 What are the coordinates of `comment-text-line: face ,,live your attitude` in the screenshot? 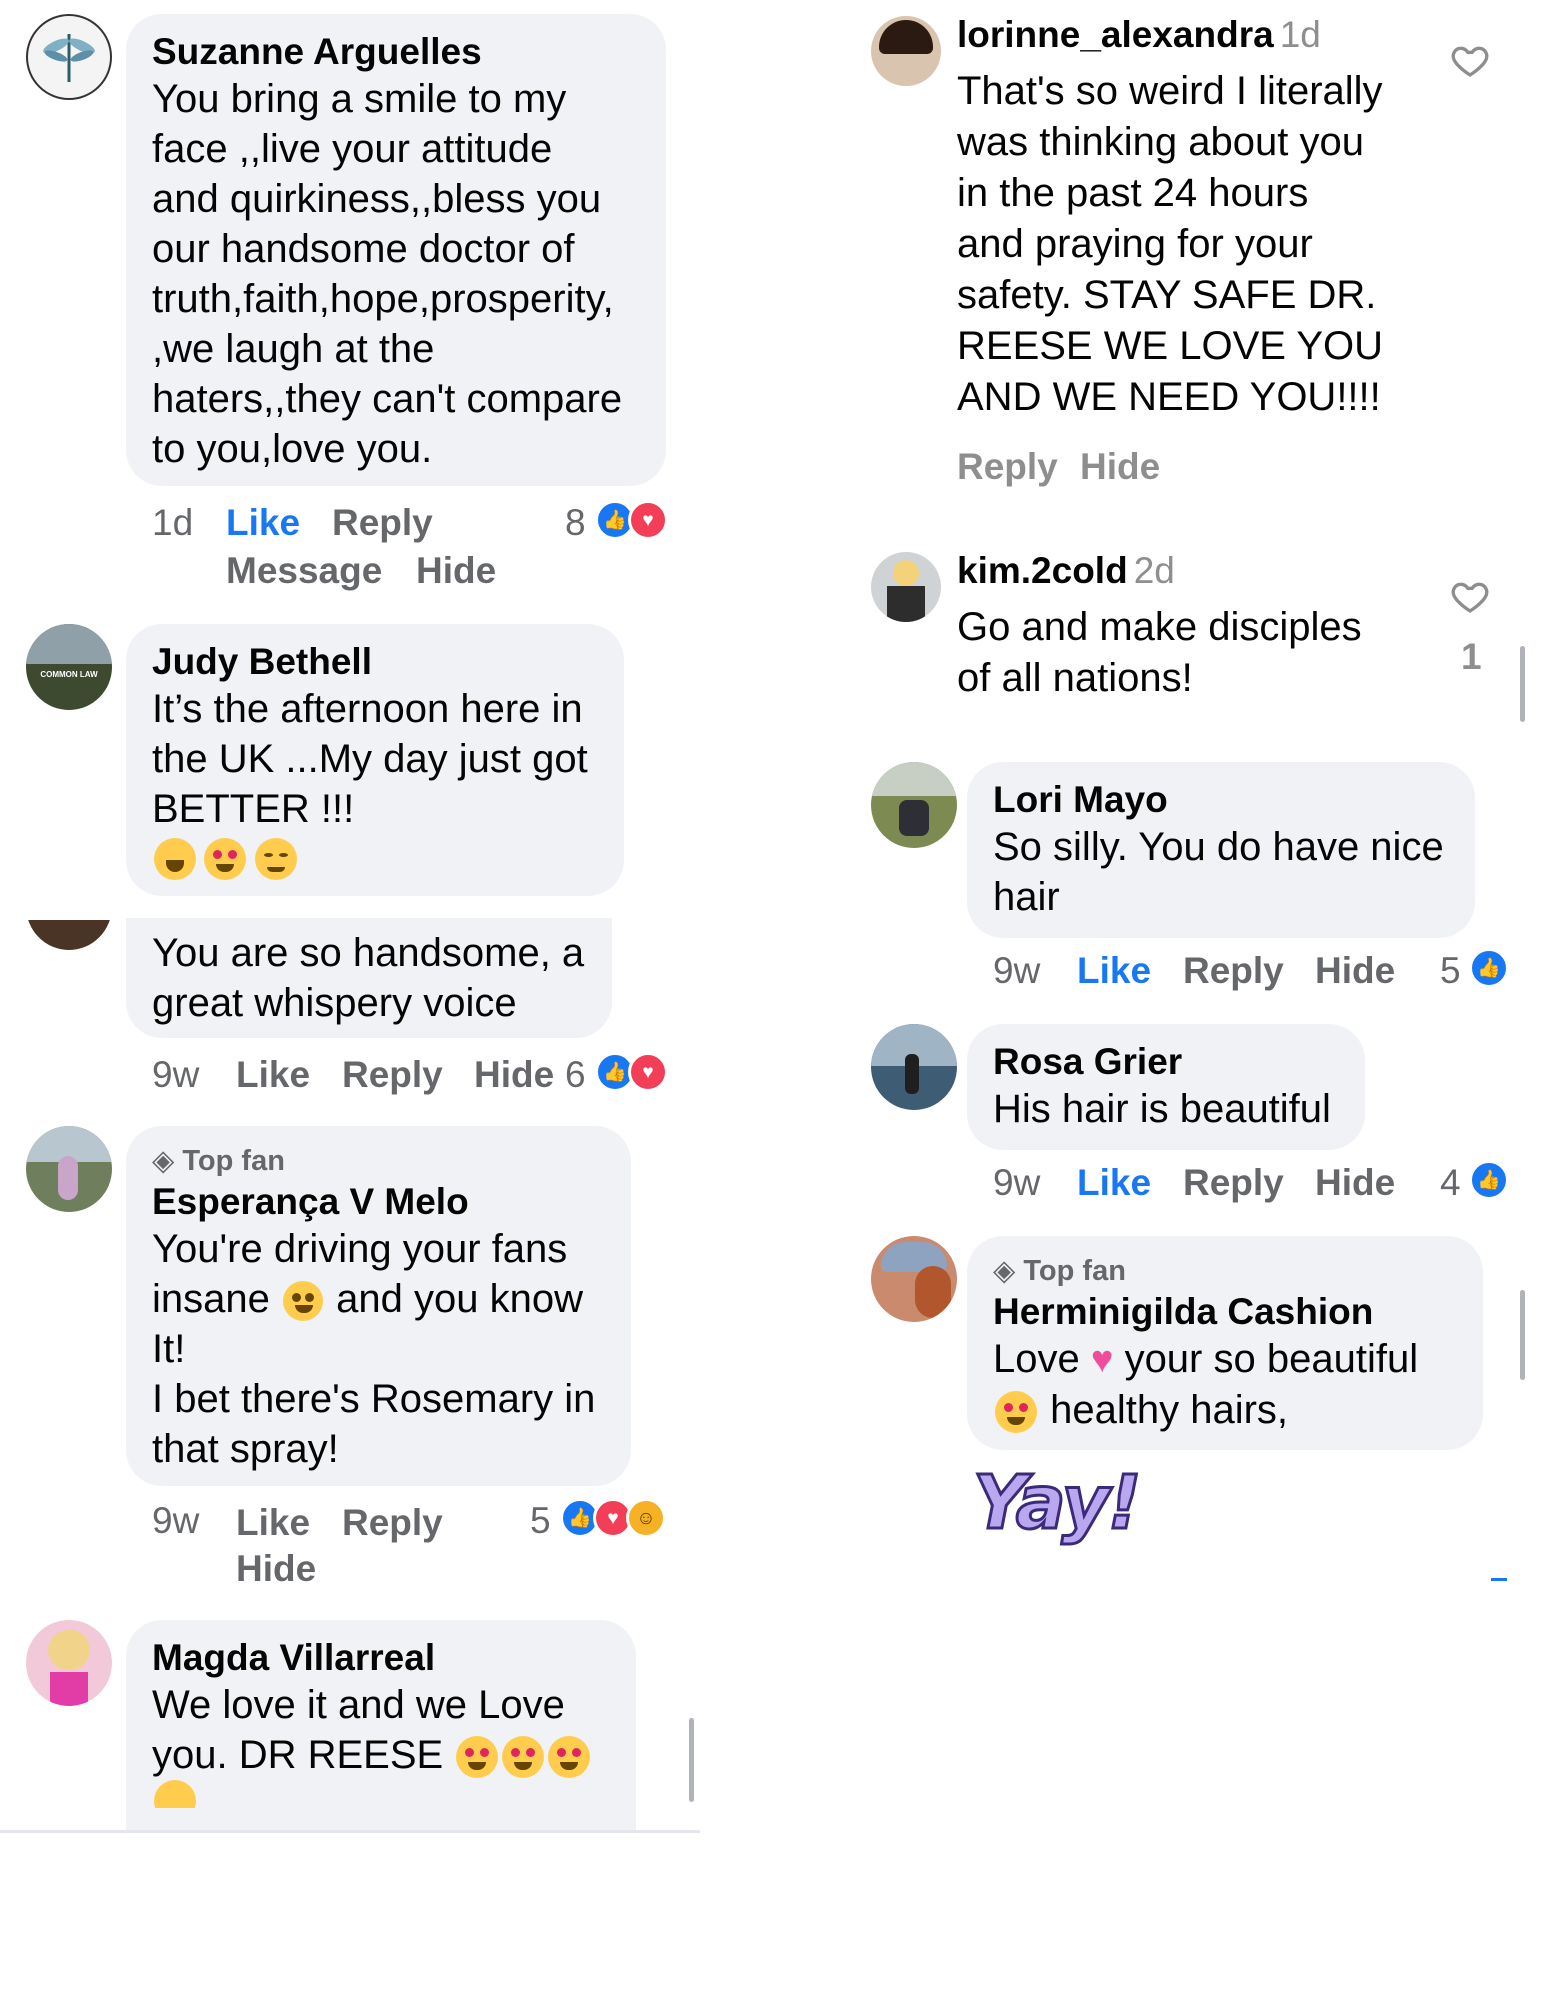 It's located at (352, 149).